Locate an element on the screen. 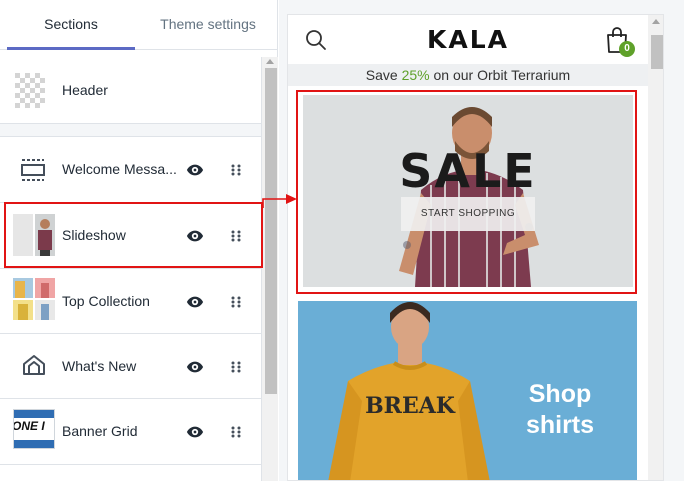 Image resolution: width=684 pixels, height=481 pixels. section-row-top-collection: Top Collection is located at coordinates (130, 301).